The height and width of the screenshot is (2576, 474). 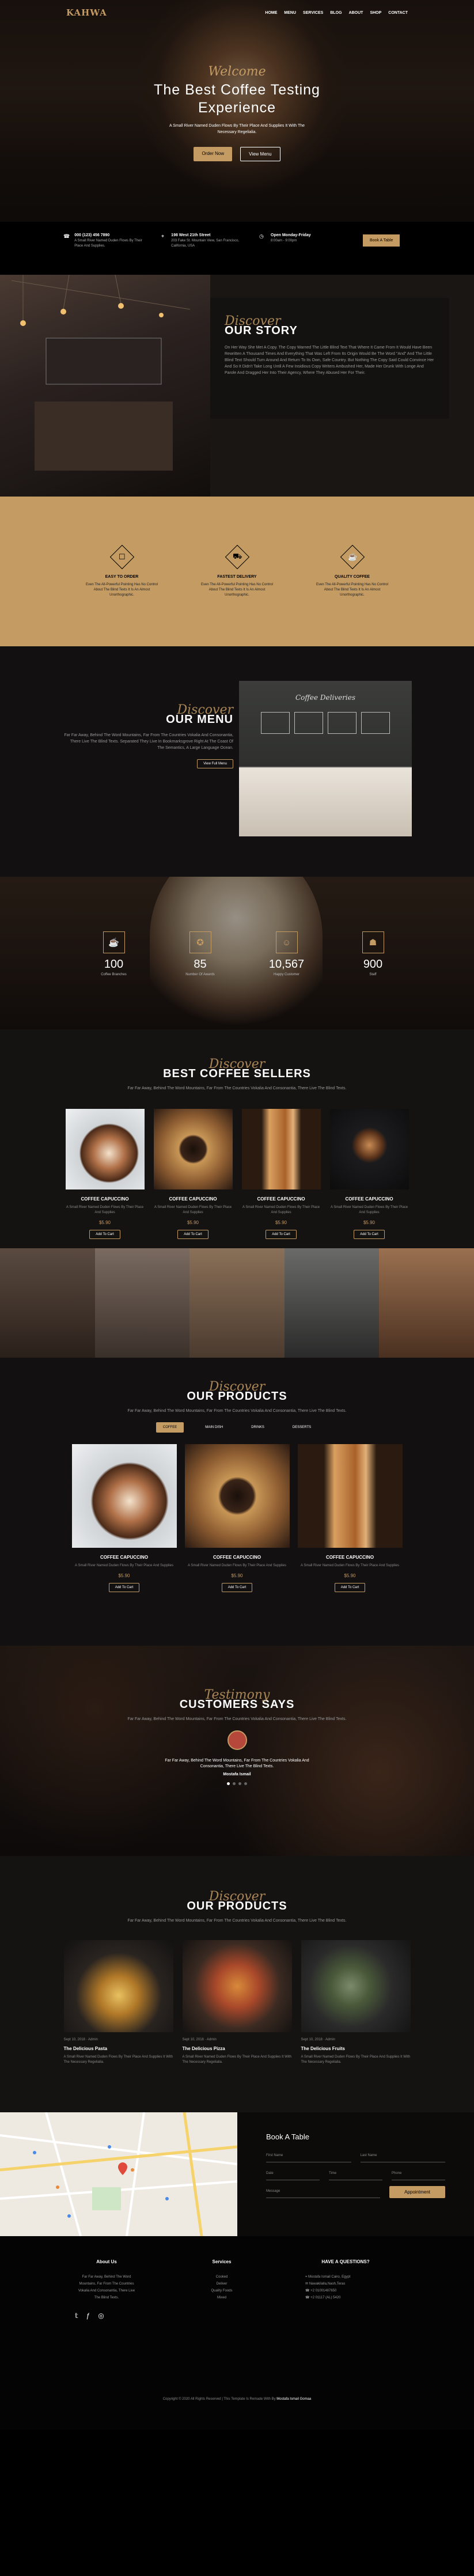 I want to click on nav-about: ABOUT, so click(x=356, y=13).